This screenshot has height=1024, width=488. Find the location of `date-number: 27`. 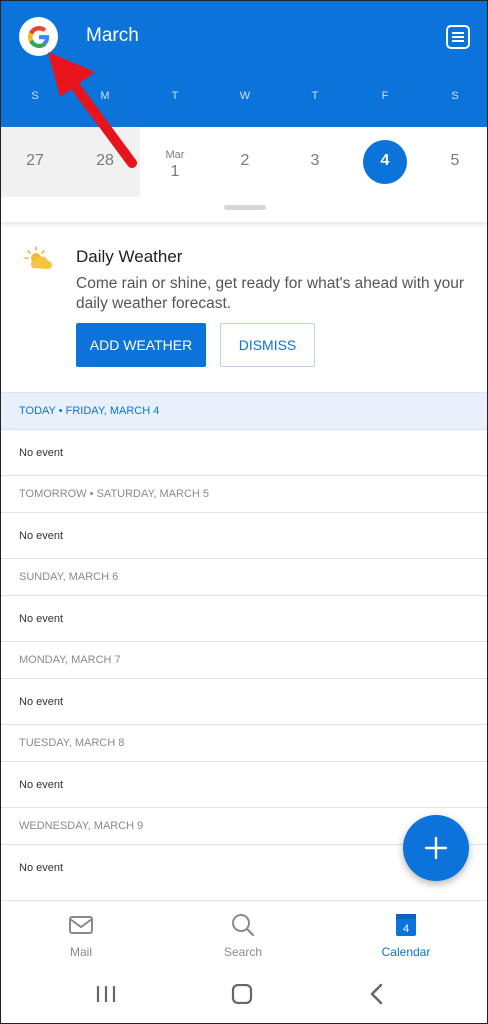

date-number: 27 is located at coordinates (35, 160).